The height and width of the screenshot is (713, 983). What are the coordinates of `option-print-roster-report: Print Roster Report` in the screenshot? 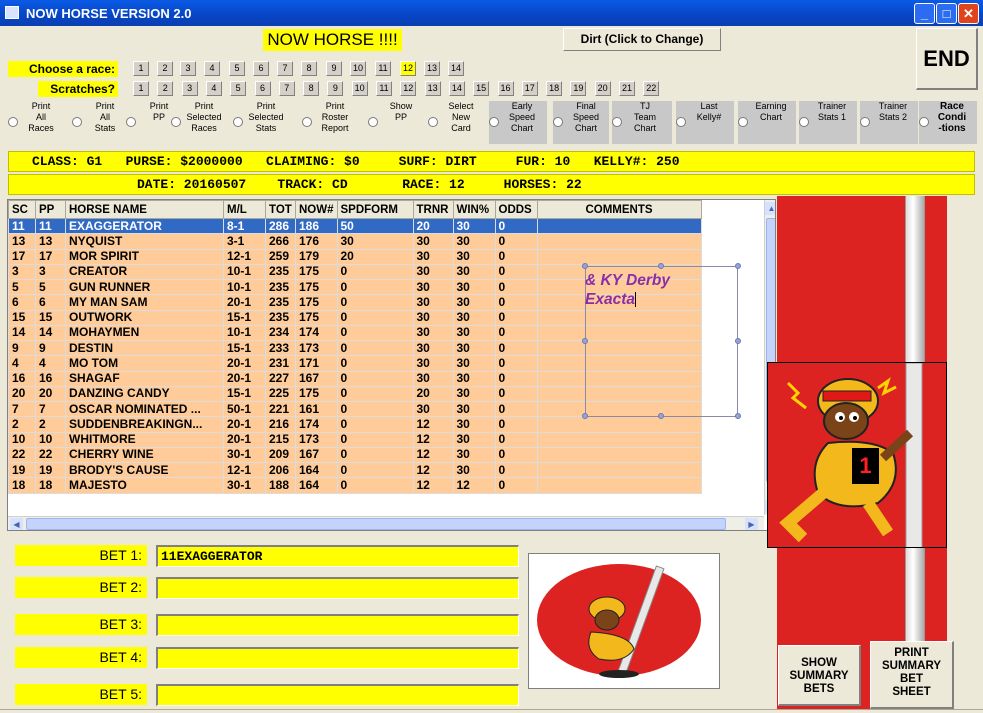 It's located at (333, 122).